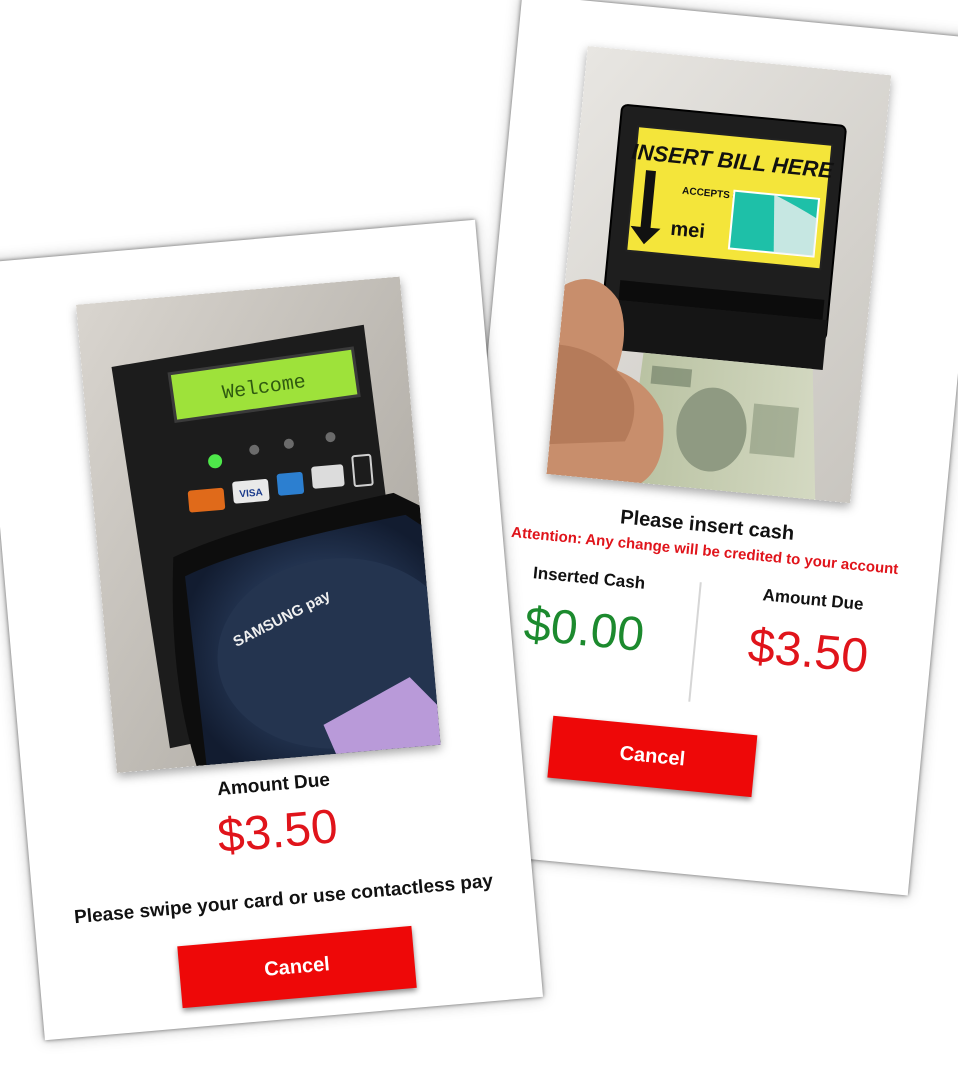 The image size is (958, 1080). What do you see at coordinates (652, 756) in the screenshot?
I see `cash-cancel-button: Cancel` at bounding box center [652, 756].